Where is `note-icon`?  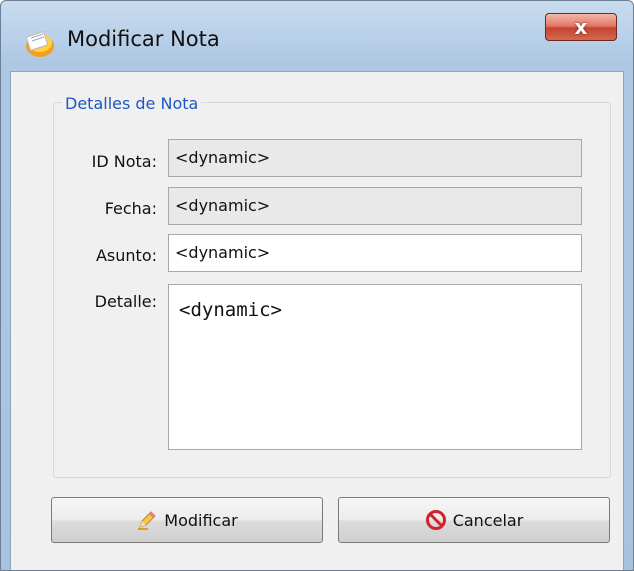 note-icon is located at coordinates (39, 43).